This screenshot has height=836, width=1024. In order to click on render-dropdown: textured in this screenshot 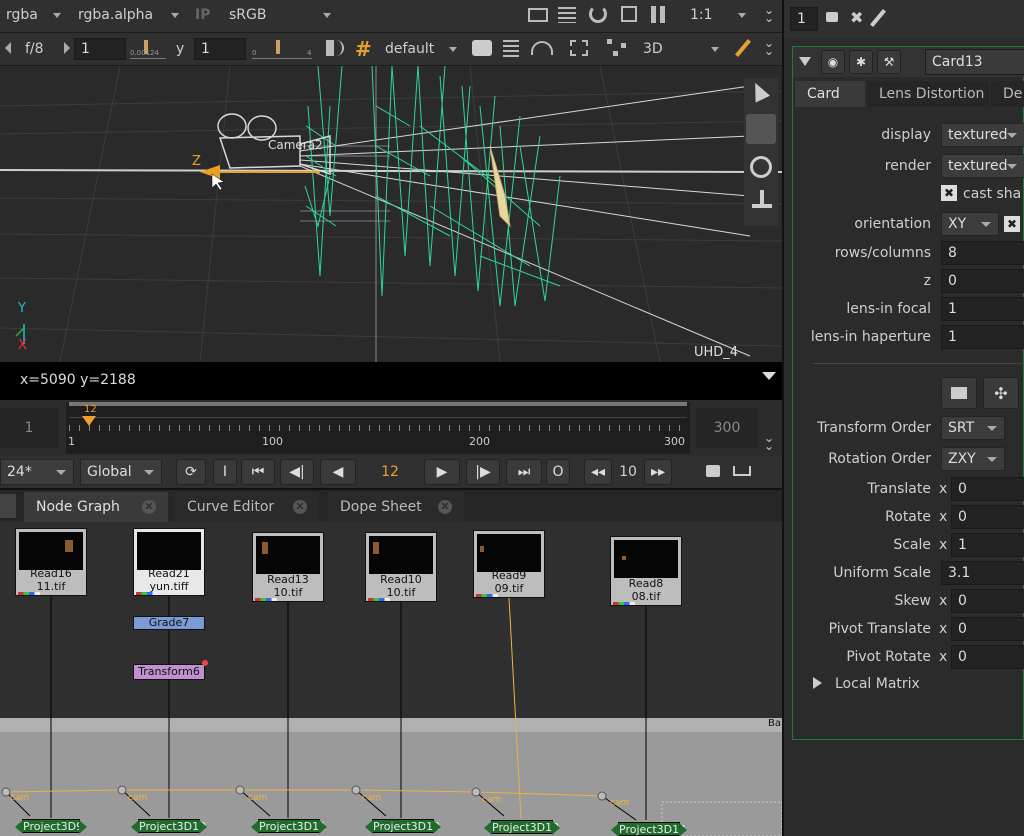, I will do `click(982, 166)`.